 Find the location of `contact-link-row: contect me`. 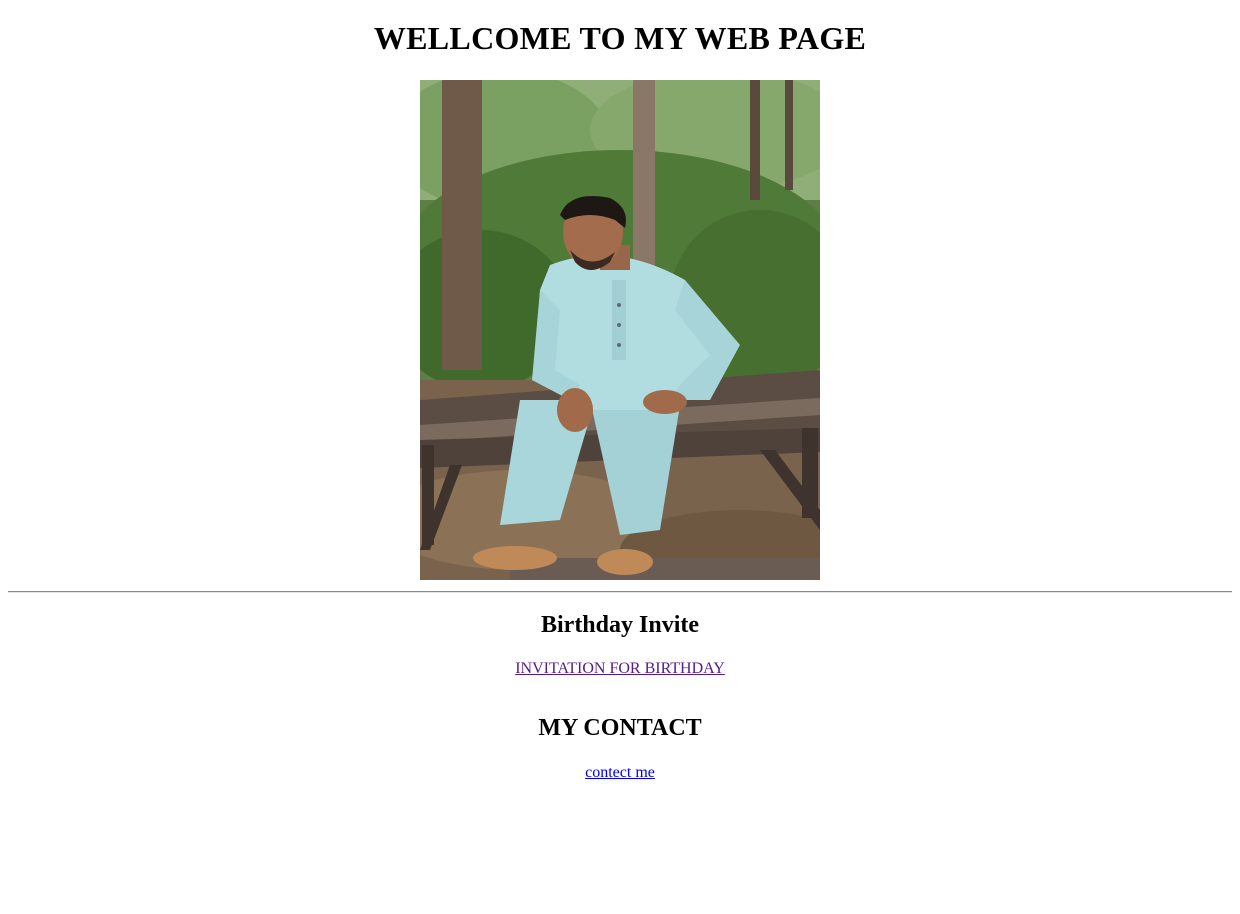

contact-link-row: contect me is located at coordinates (620, 773).